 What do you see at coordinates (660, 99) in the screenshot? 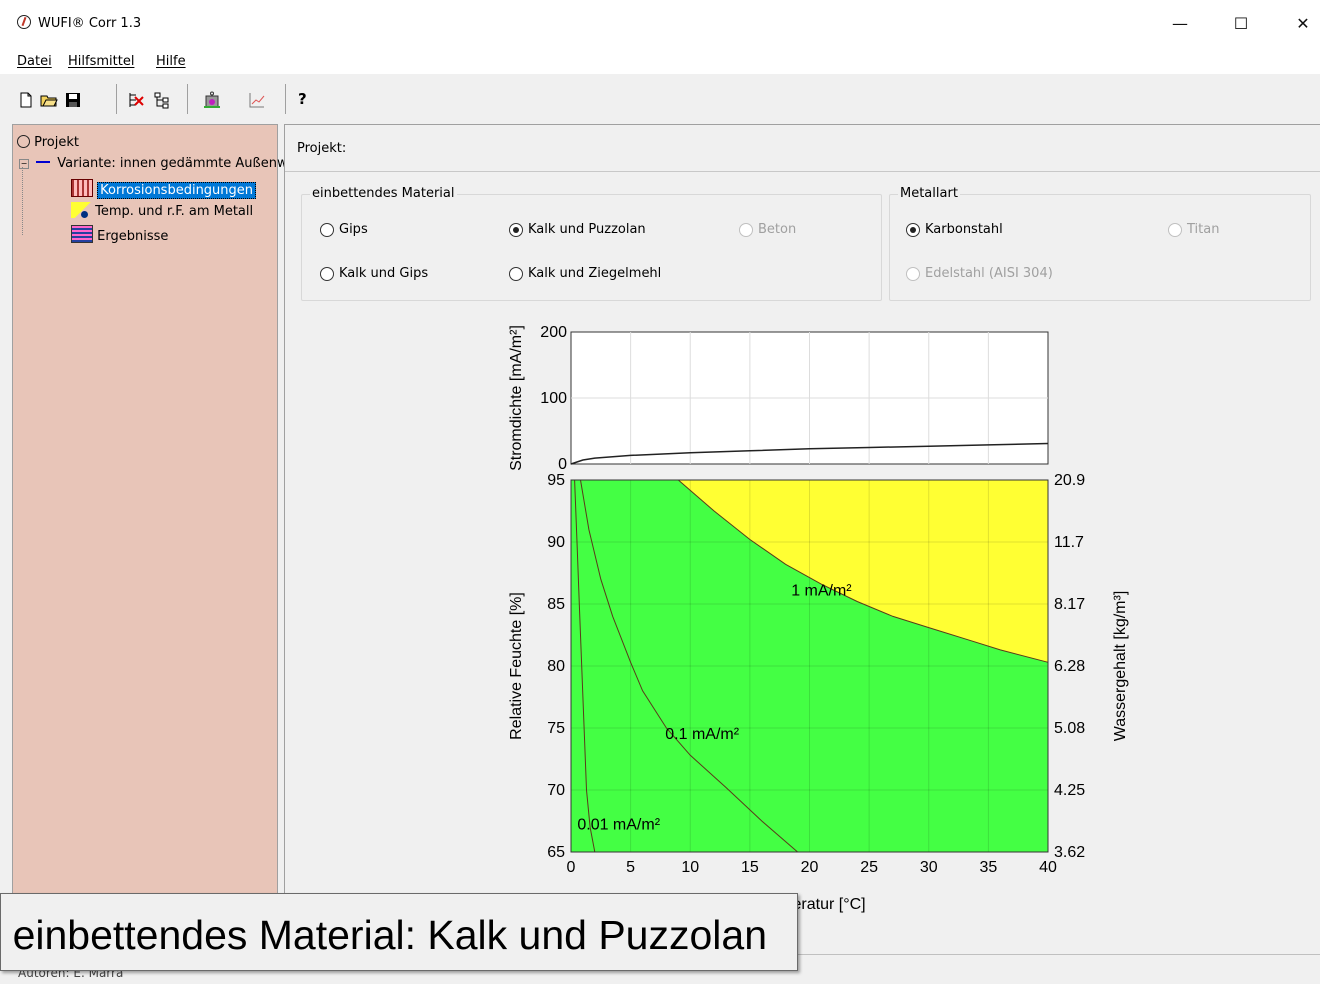
I see `toolbar: ?` at bounding box center [660, 99].